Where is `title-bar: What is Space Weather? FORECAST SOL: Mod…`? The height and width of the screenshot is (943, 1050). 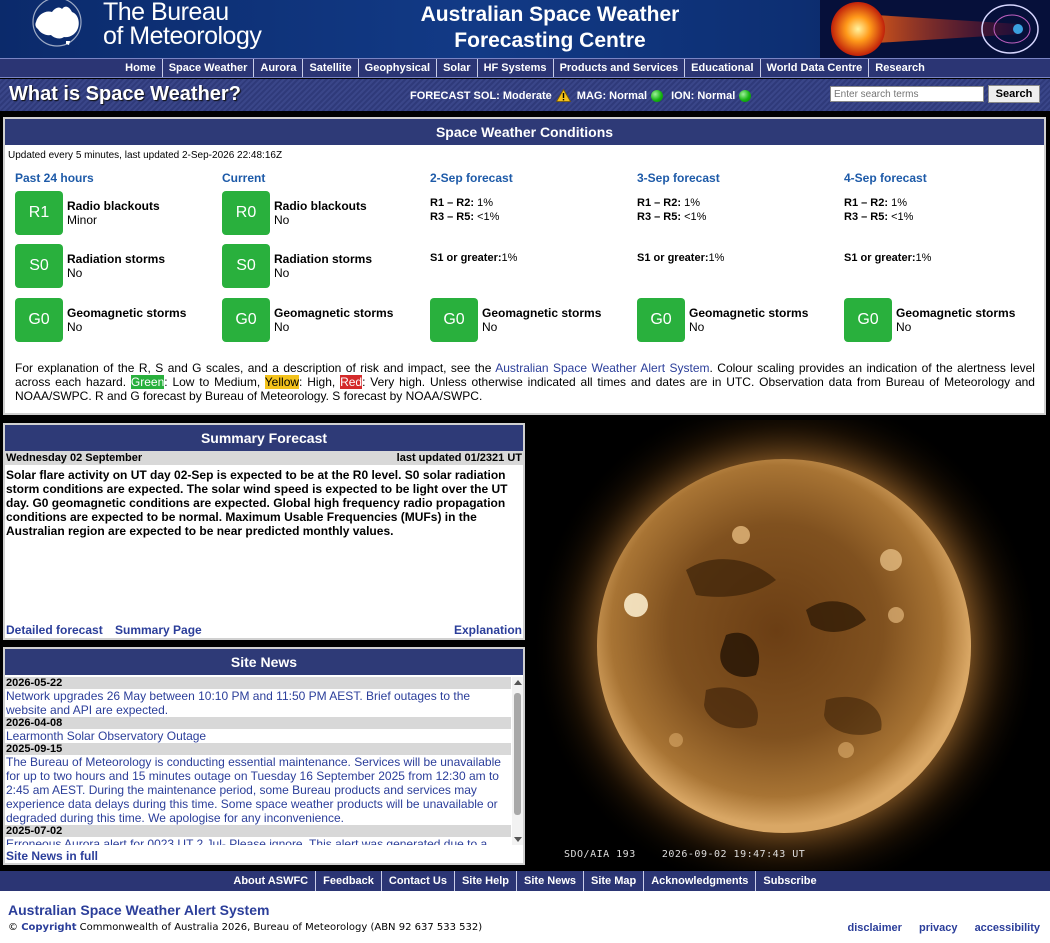
title-bar: What is Space Weather? FORECAST SOL: Mod… is located at coordinates (525, 95).